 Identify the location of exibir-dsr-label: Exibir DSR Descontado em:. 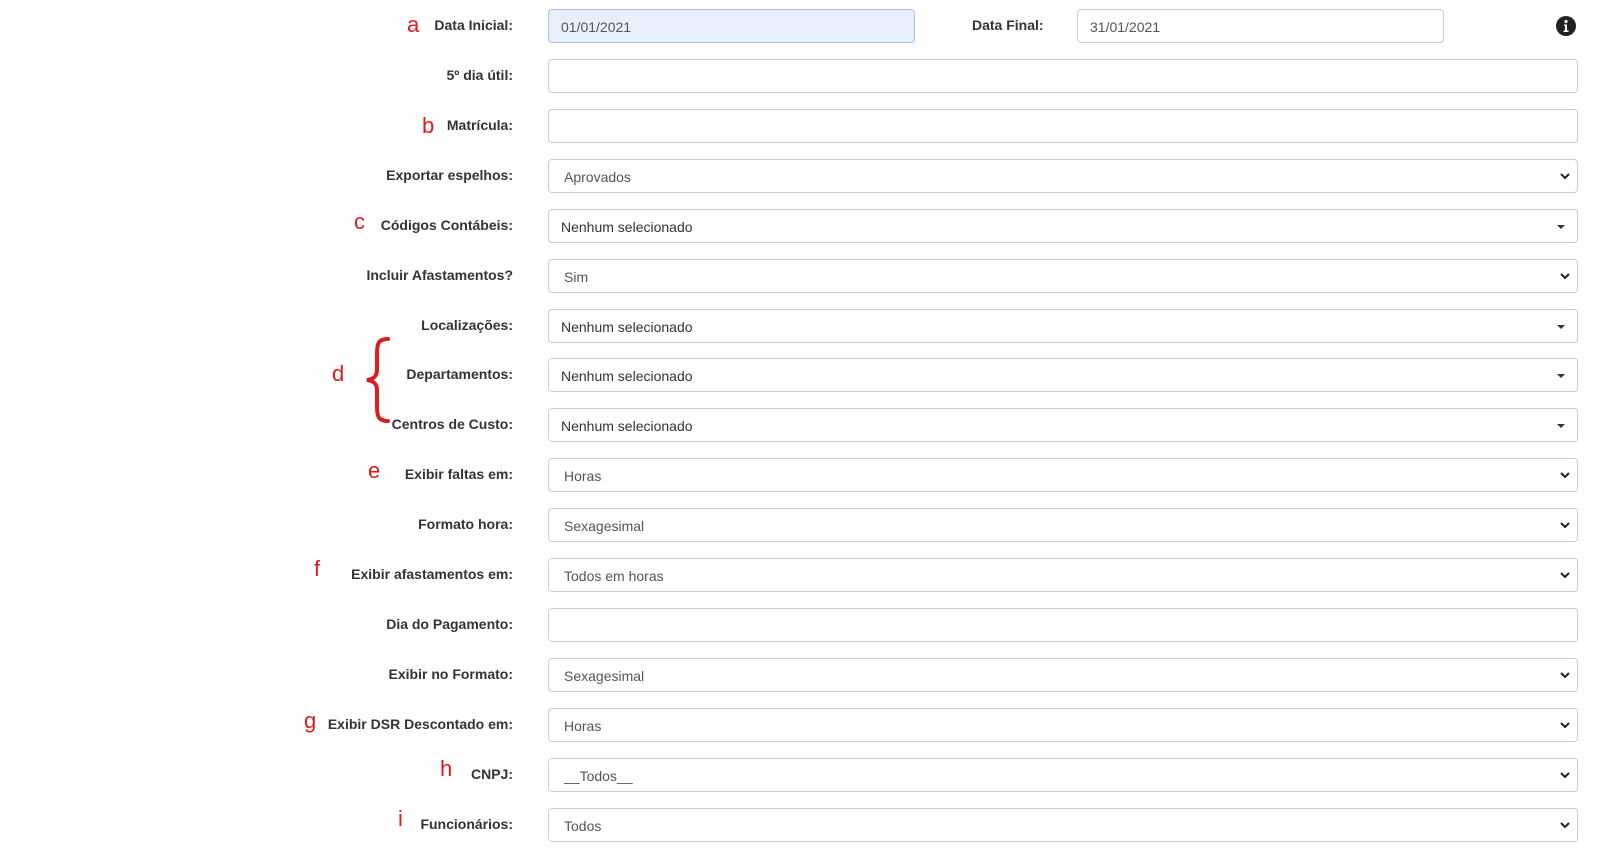
(420, 724).